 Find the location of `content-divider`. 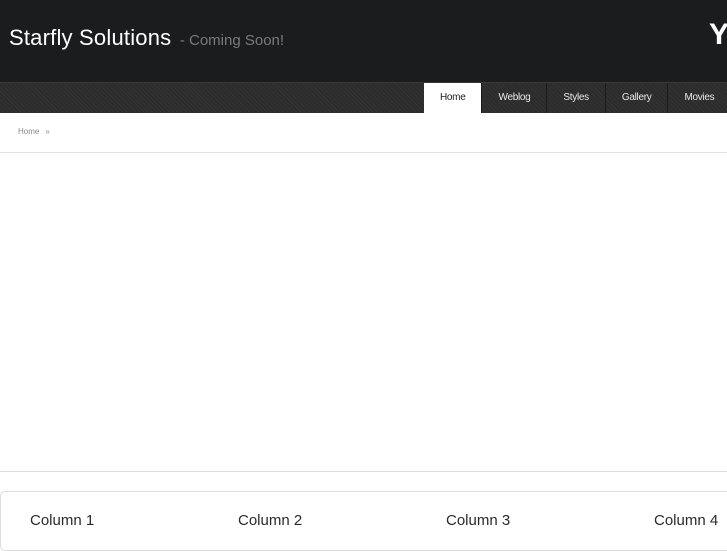

content-divider is located at coordinates (363, 471).